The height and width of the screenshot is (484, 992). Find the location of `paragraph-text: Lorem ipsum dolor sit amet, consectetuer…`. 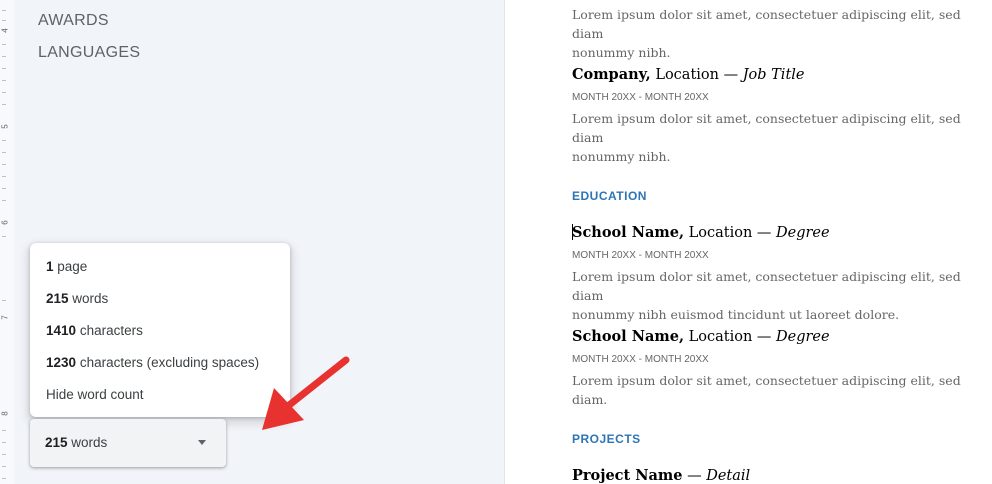

paragraph-text: Lorem ipsum dolor sit amet, consectetuer… is located at coordinates (777, 33).